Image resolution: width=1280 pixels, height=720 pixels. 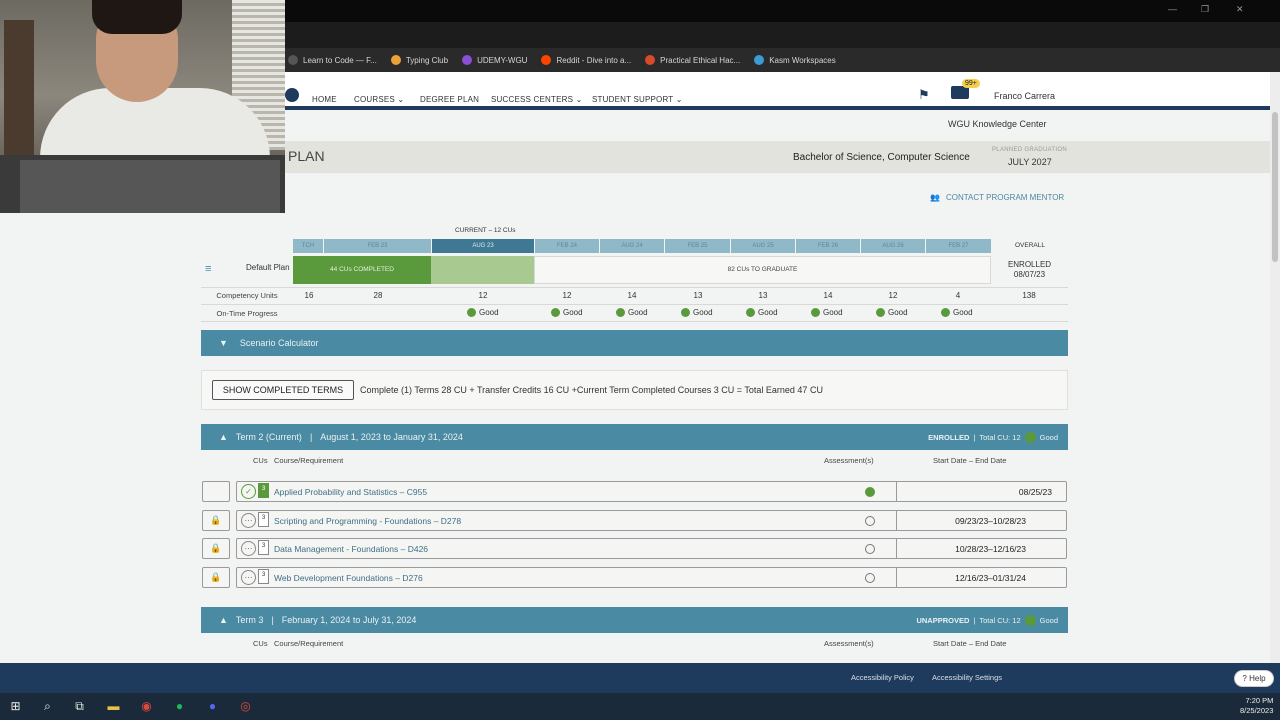 What do you see at coordinates (536, 99) in the screenshot?
I see `nav-success-centers: SUCCESS CENTERS ⌄` at bounding box center [536, 99].